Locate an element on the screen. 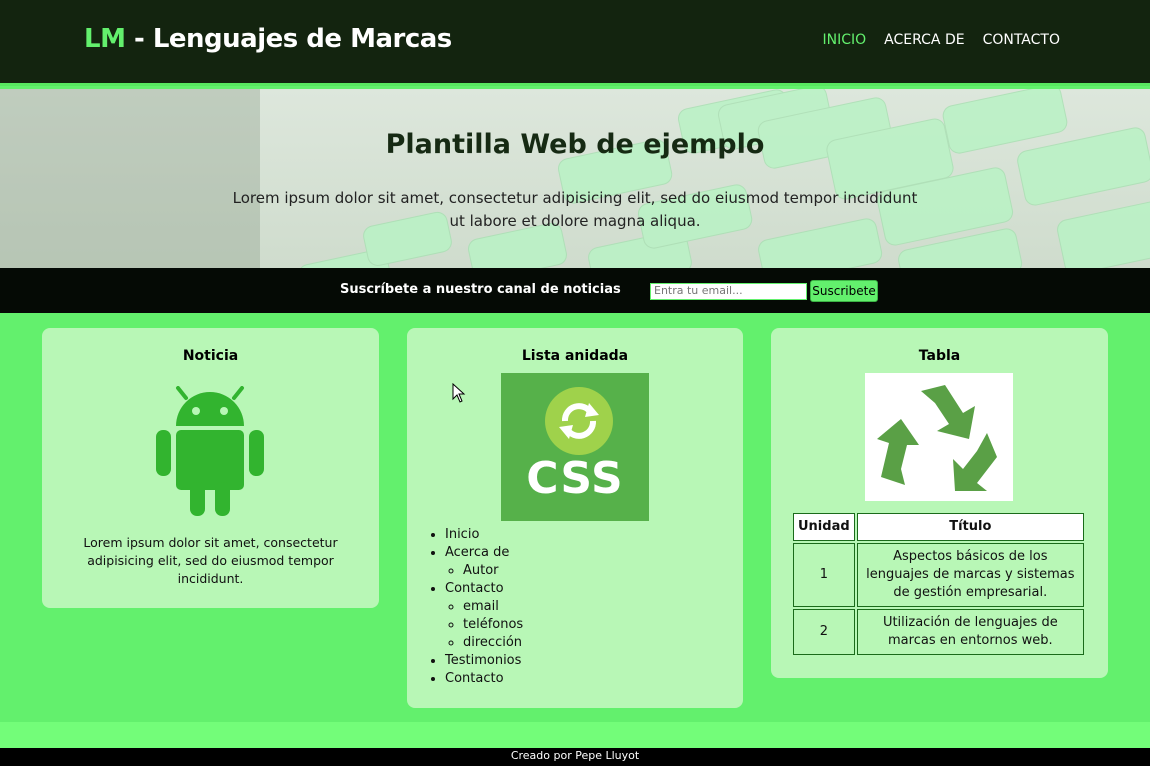 Image resolution: width=1150 pixels, height=766 pixels. nav-item-inicio: INICIO is located at coordinates (845, 40).